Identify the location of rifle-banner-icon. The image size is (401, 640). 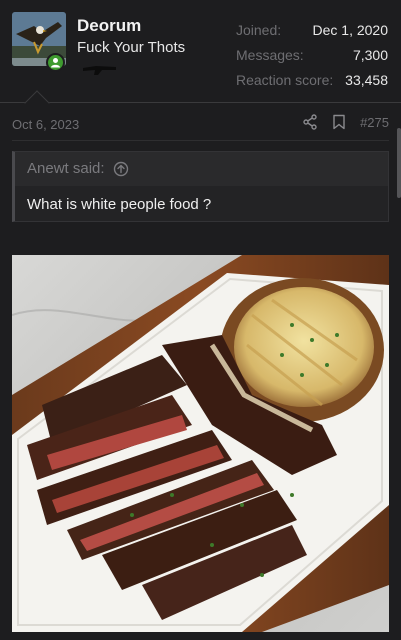
(99, 70).